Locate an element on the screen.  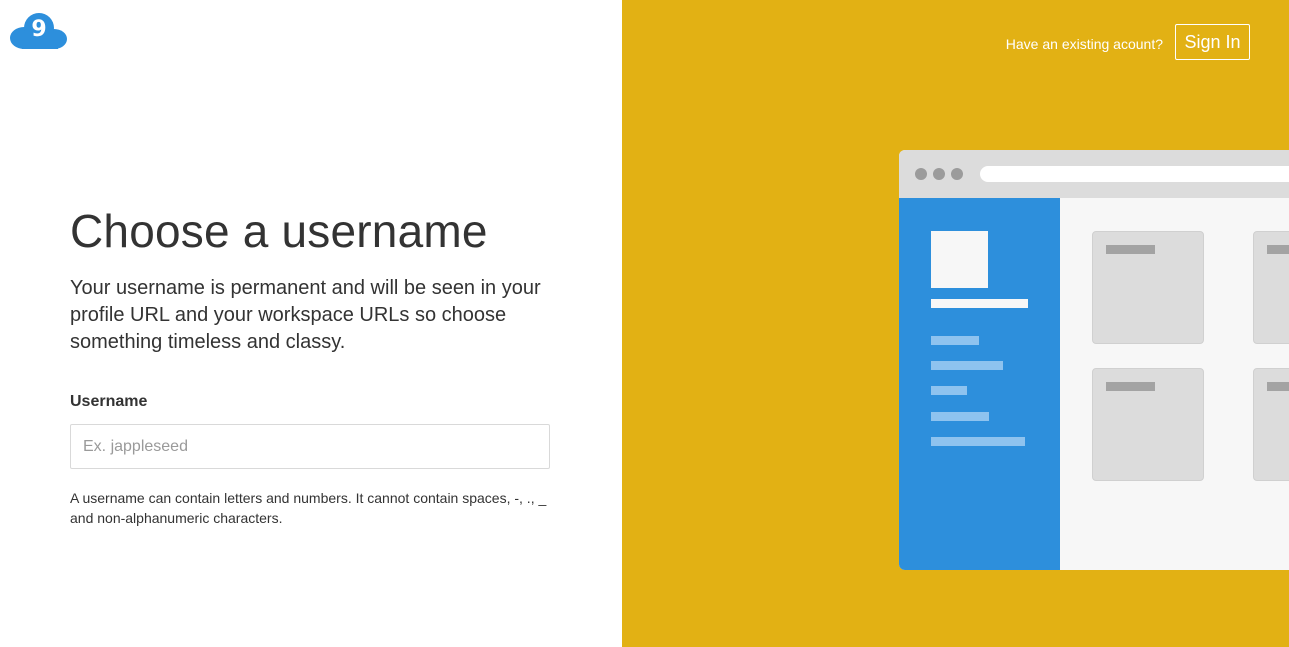
existing-account-text: Have an existing acount? is located at coordinates (1084, 44).